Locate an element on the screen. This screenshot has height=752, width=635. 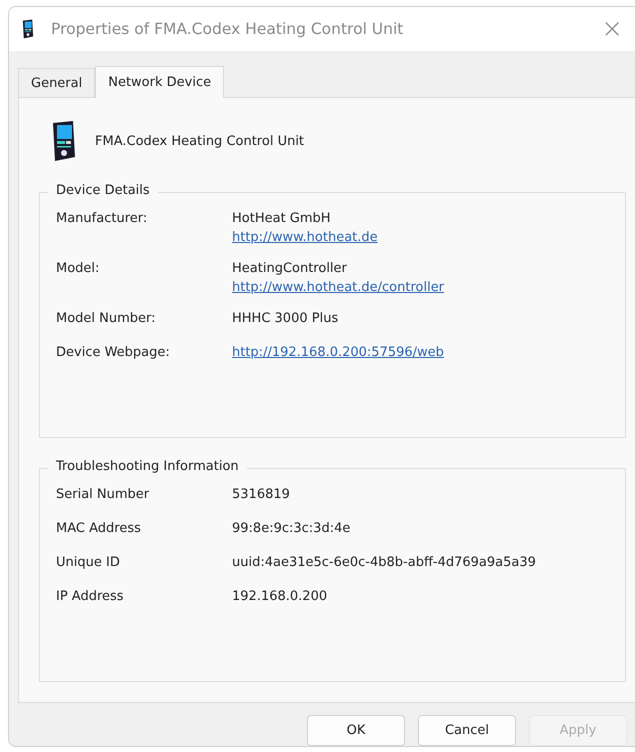
field-label: Model Number: is located at coordinates (106, 319).